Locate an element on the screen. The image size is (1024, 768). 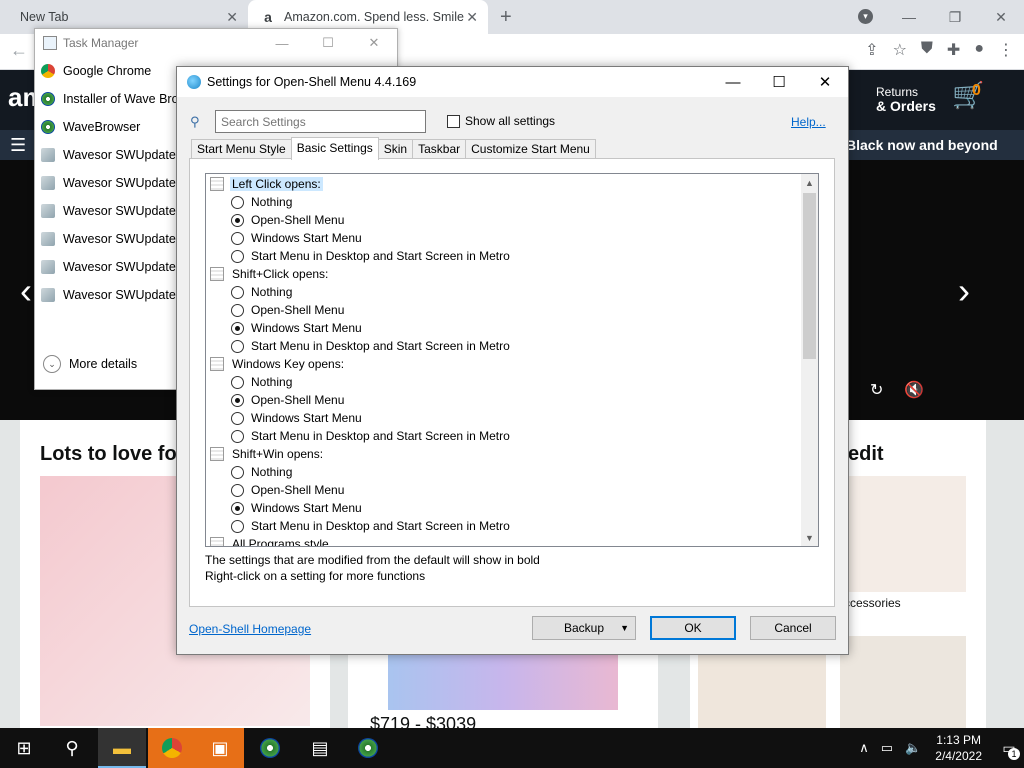
tab-basic-settings: Basic Settings is located at coordinates (334, 148).